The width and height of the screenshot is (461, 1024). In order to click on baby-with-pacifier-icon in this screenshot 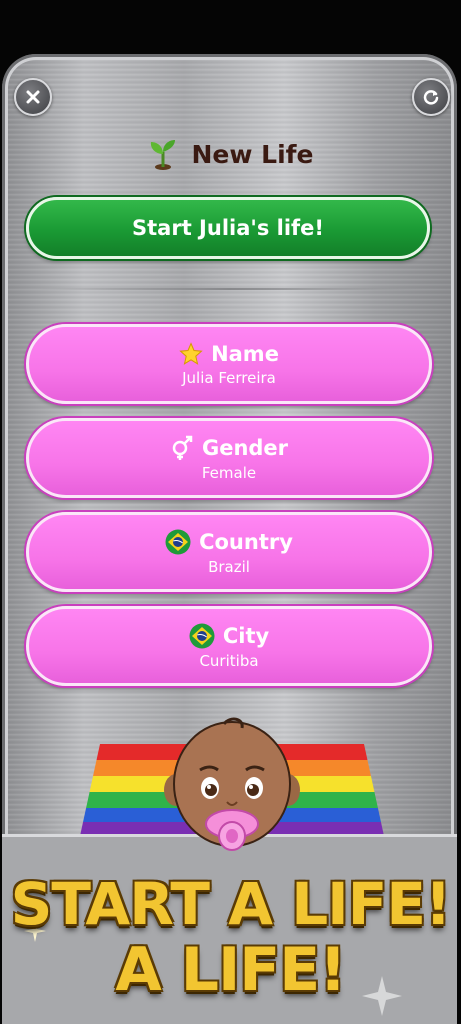, I will do `click(232, 784)`.